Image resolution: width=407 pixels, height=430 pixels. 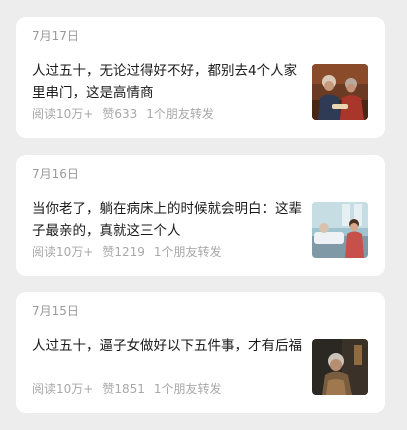 I want to click on article-date: 7月17日, so click(x=55, y=36).